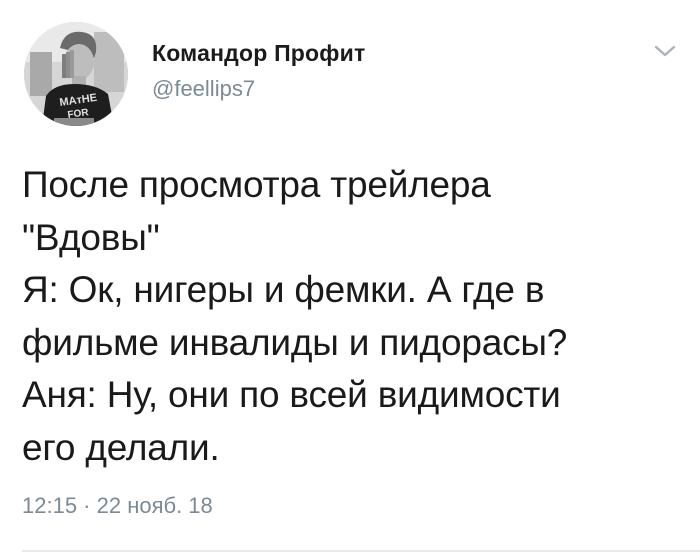  I want to click on divider, so click(361, 551).